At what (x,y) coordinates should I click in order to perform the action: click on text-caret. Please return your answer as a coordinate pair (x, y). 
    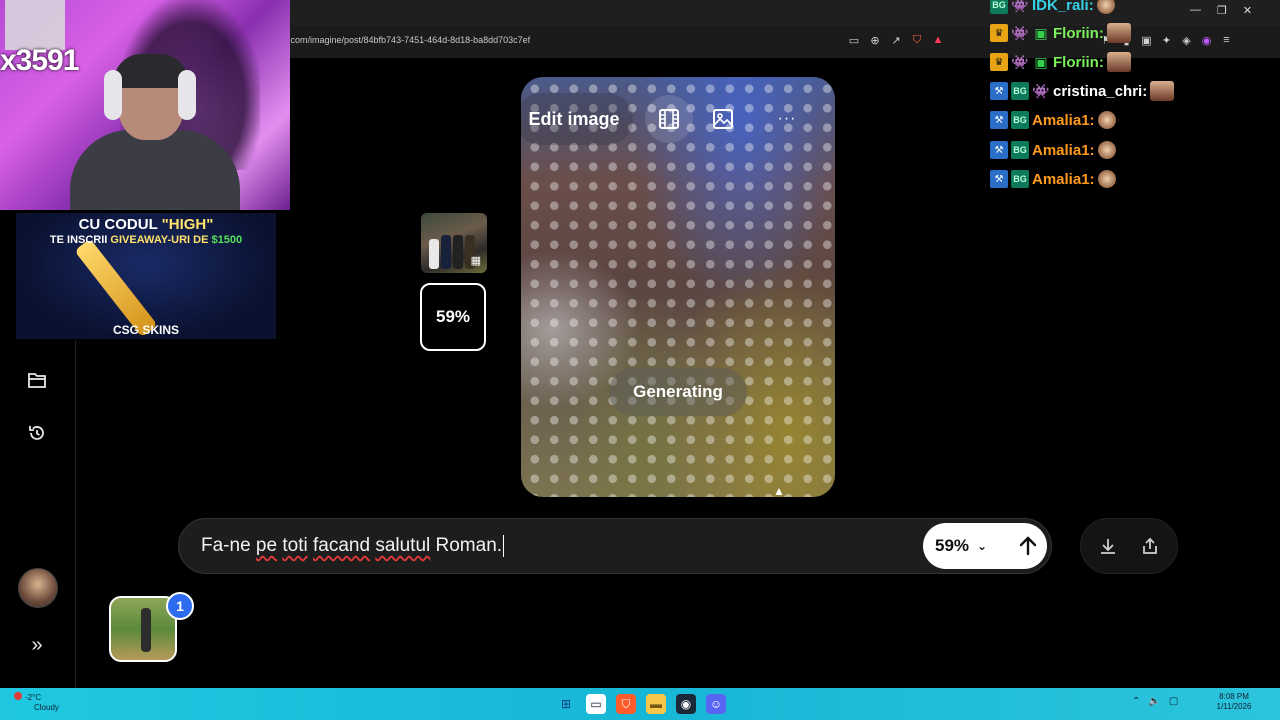
    Looking at the image, I should click on (504, 545).